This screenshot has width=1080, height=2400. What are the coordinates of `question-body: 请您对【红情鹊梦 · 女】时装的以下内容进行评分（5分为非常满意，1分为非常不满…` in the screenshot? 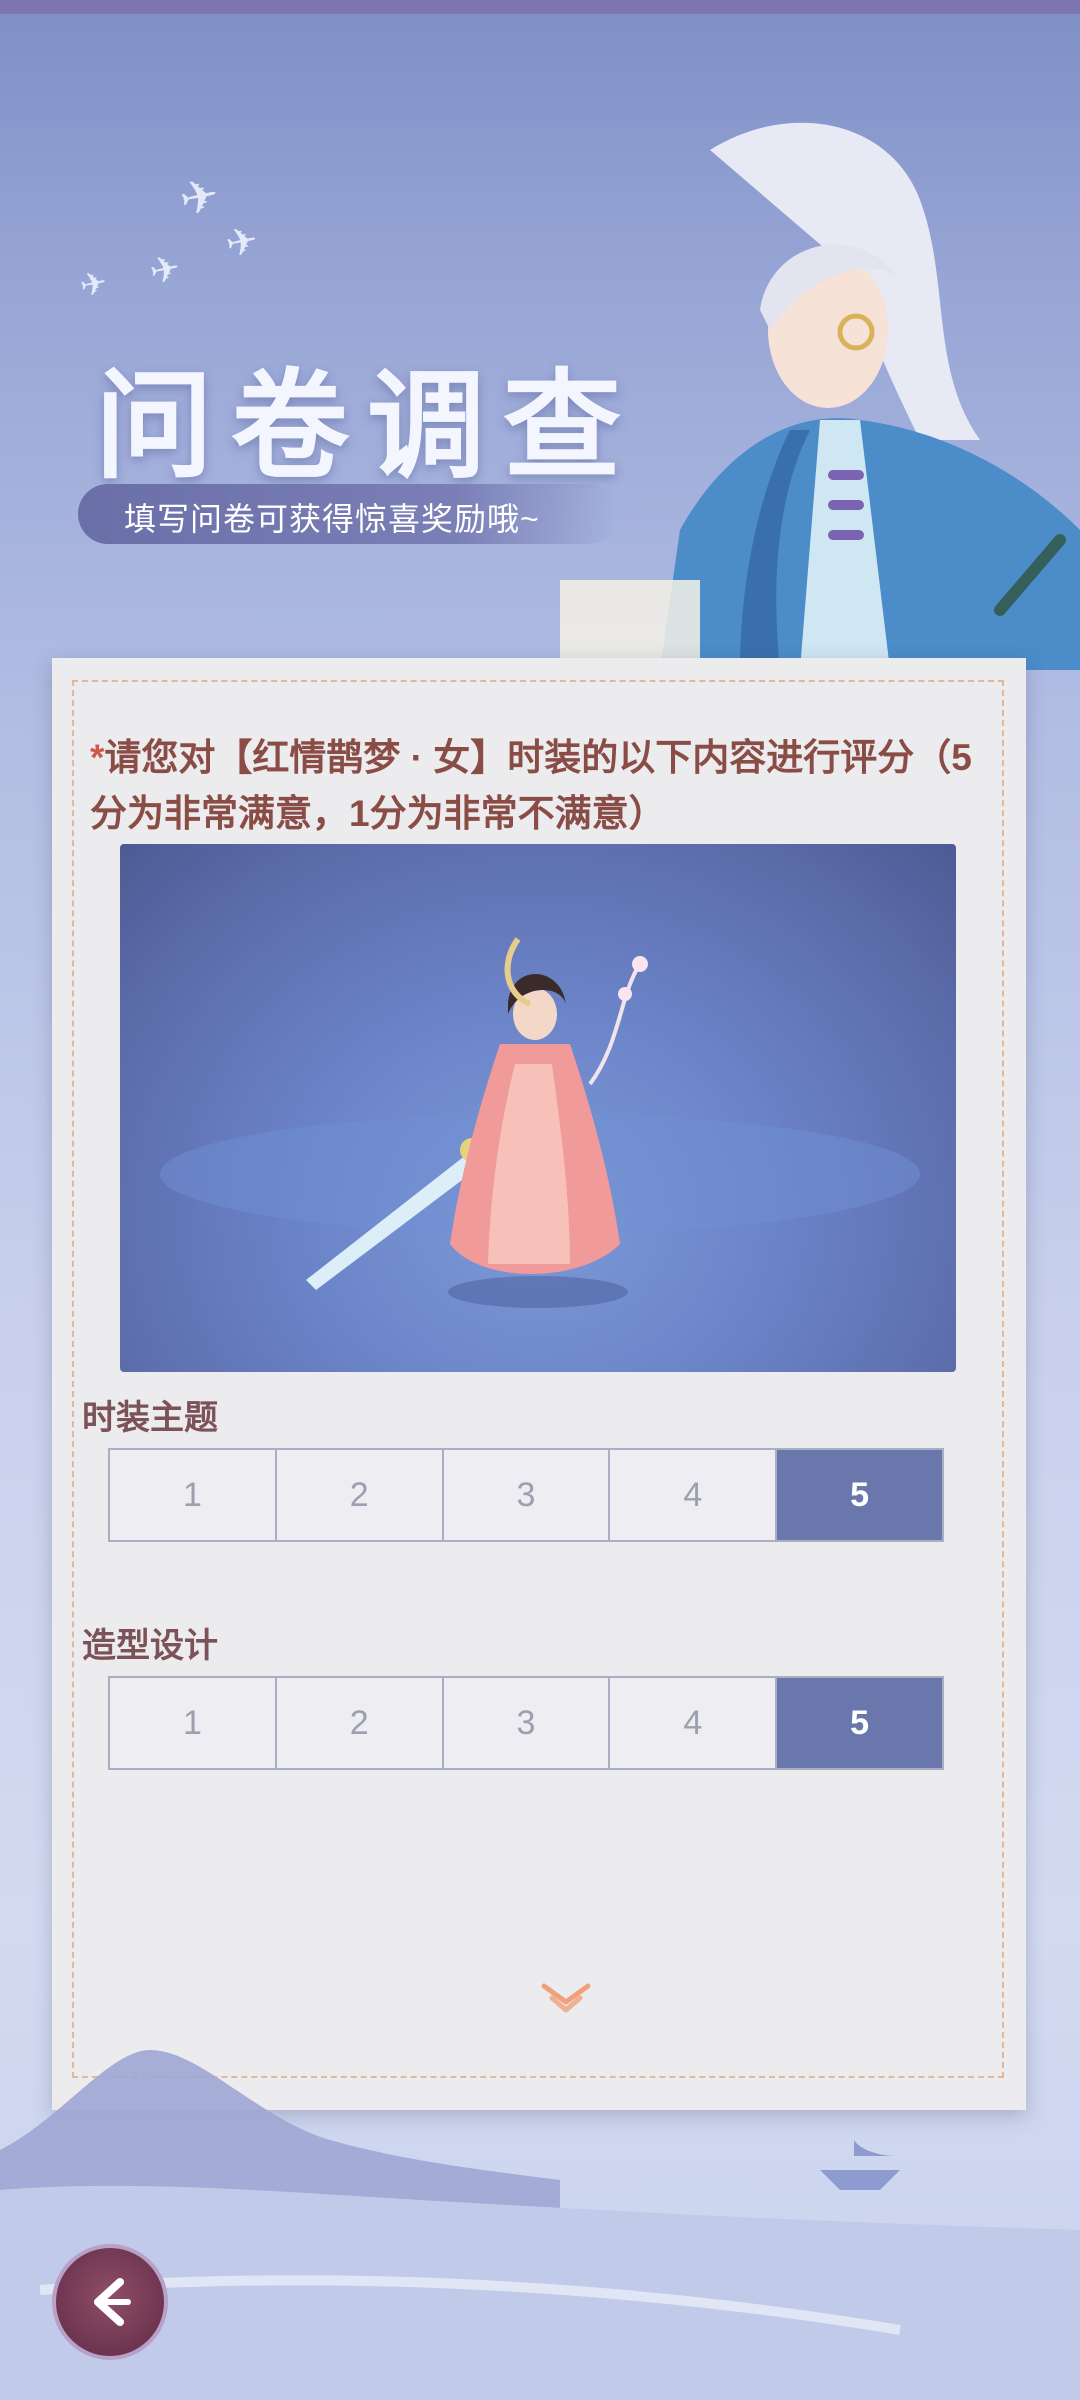 It's located at (531, 785).